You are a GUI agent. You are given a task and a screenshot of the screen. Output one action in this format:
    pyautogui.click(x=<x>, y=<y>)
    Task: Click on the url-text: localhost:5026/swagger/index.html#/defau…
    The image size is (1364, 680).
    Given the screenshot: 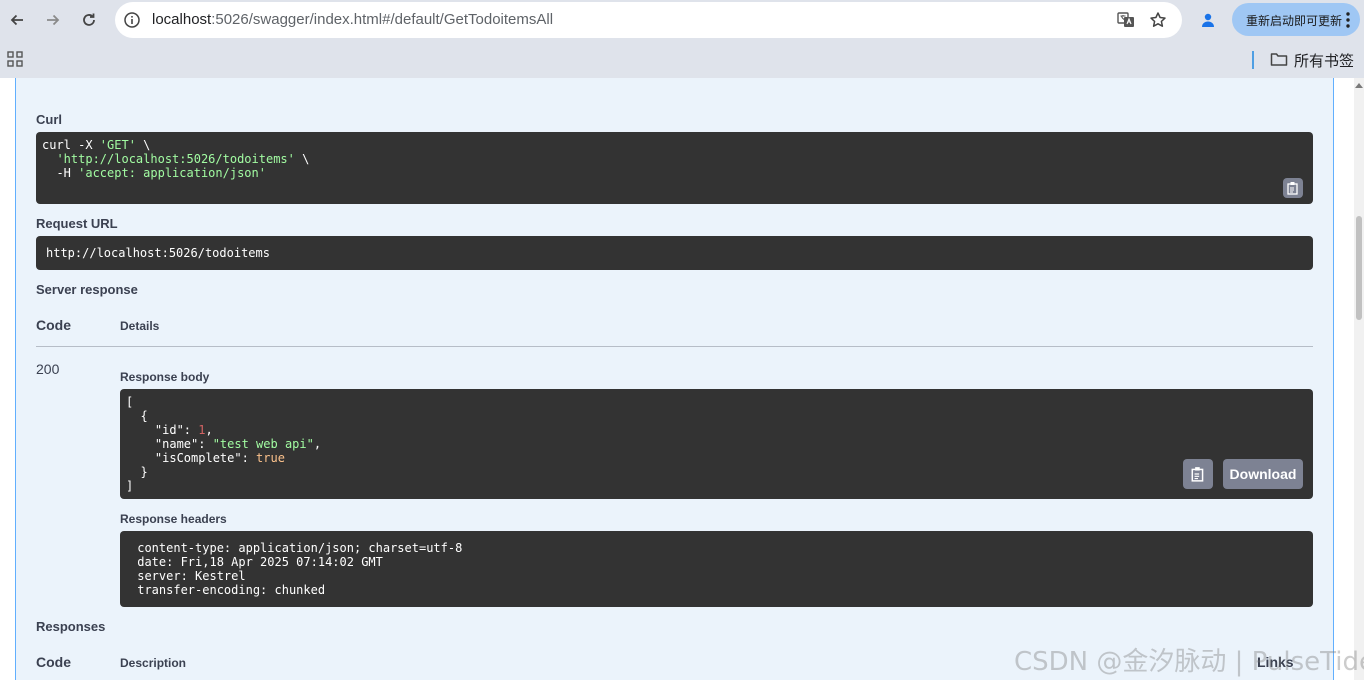 What is the action you would take?
    pyautogui.click(x=352, y=19)
    